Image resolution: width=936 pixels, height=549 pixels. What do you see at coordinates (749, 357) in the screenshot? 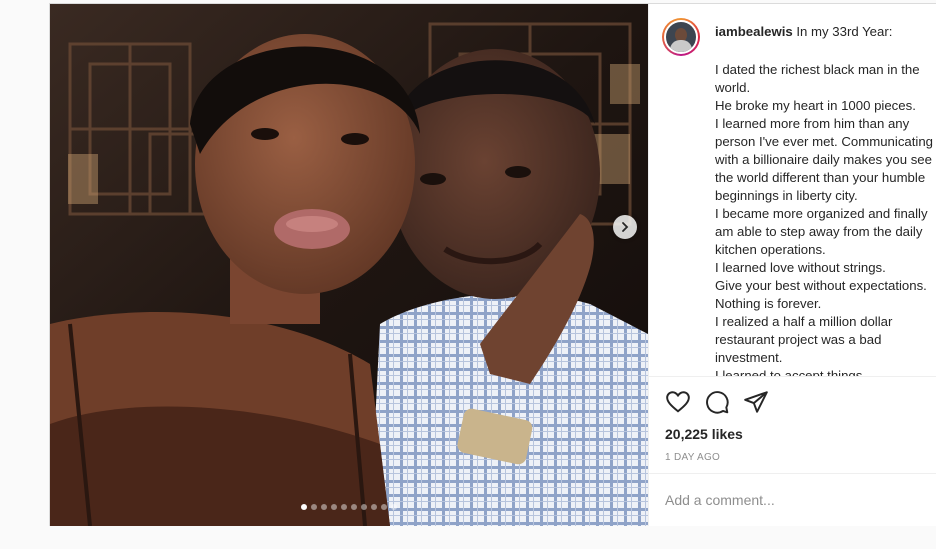
I see `caption-line: investment.` at bounding box center [749, 357].